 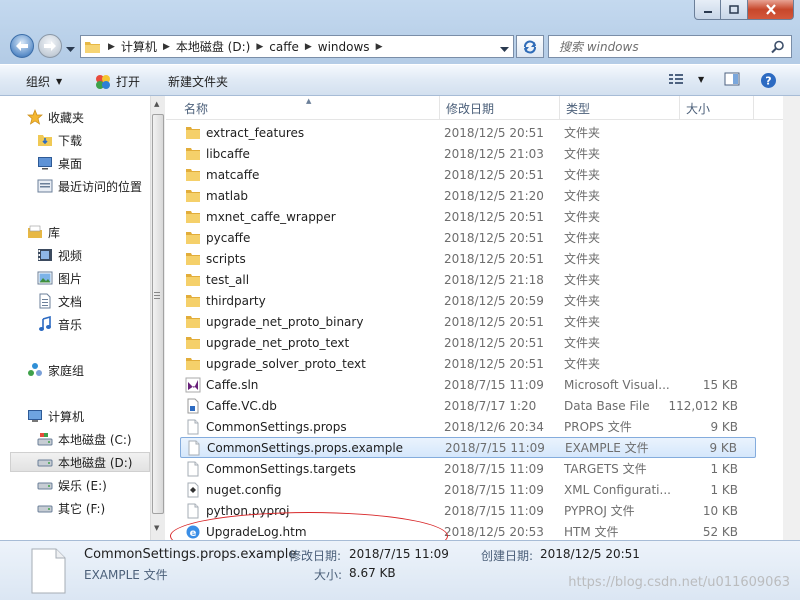 I want to click on search-icon, so click(x=778, y=47).